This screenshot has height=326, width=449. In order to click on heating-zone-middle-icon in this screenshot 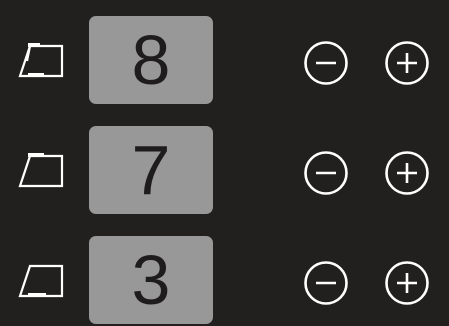, I will do `click(42, 172)`.